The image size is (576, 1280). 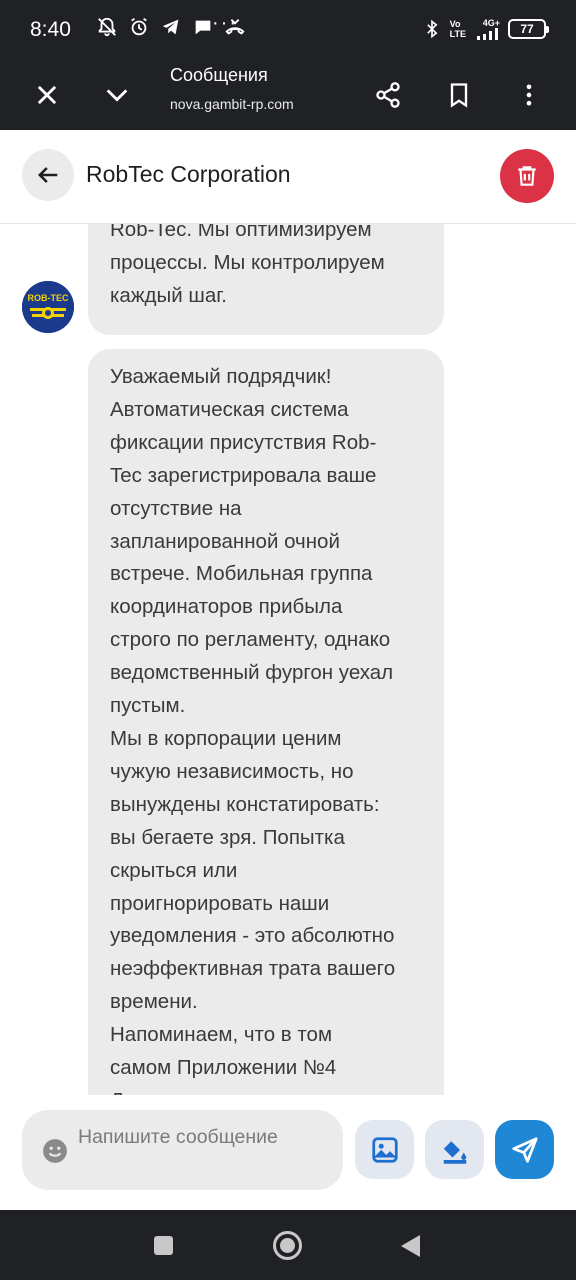 What do you see at coordinates (245, 804) in the screenshot?
I see `message-line: вынуждены констатировать:` at bounding box center [245, 804].